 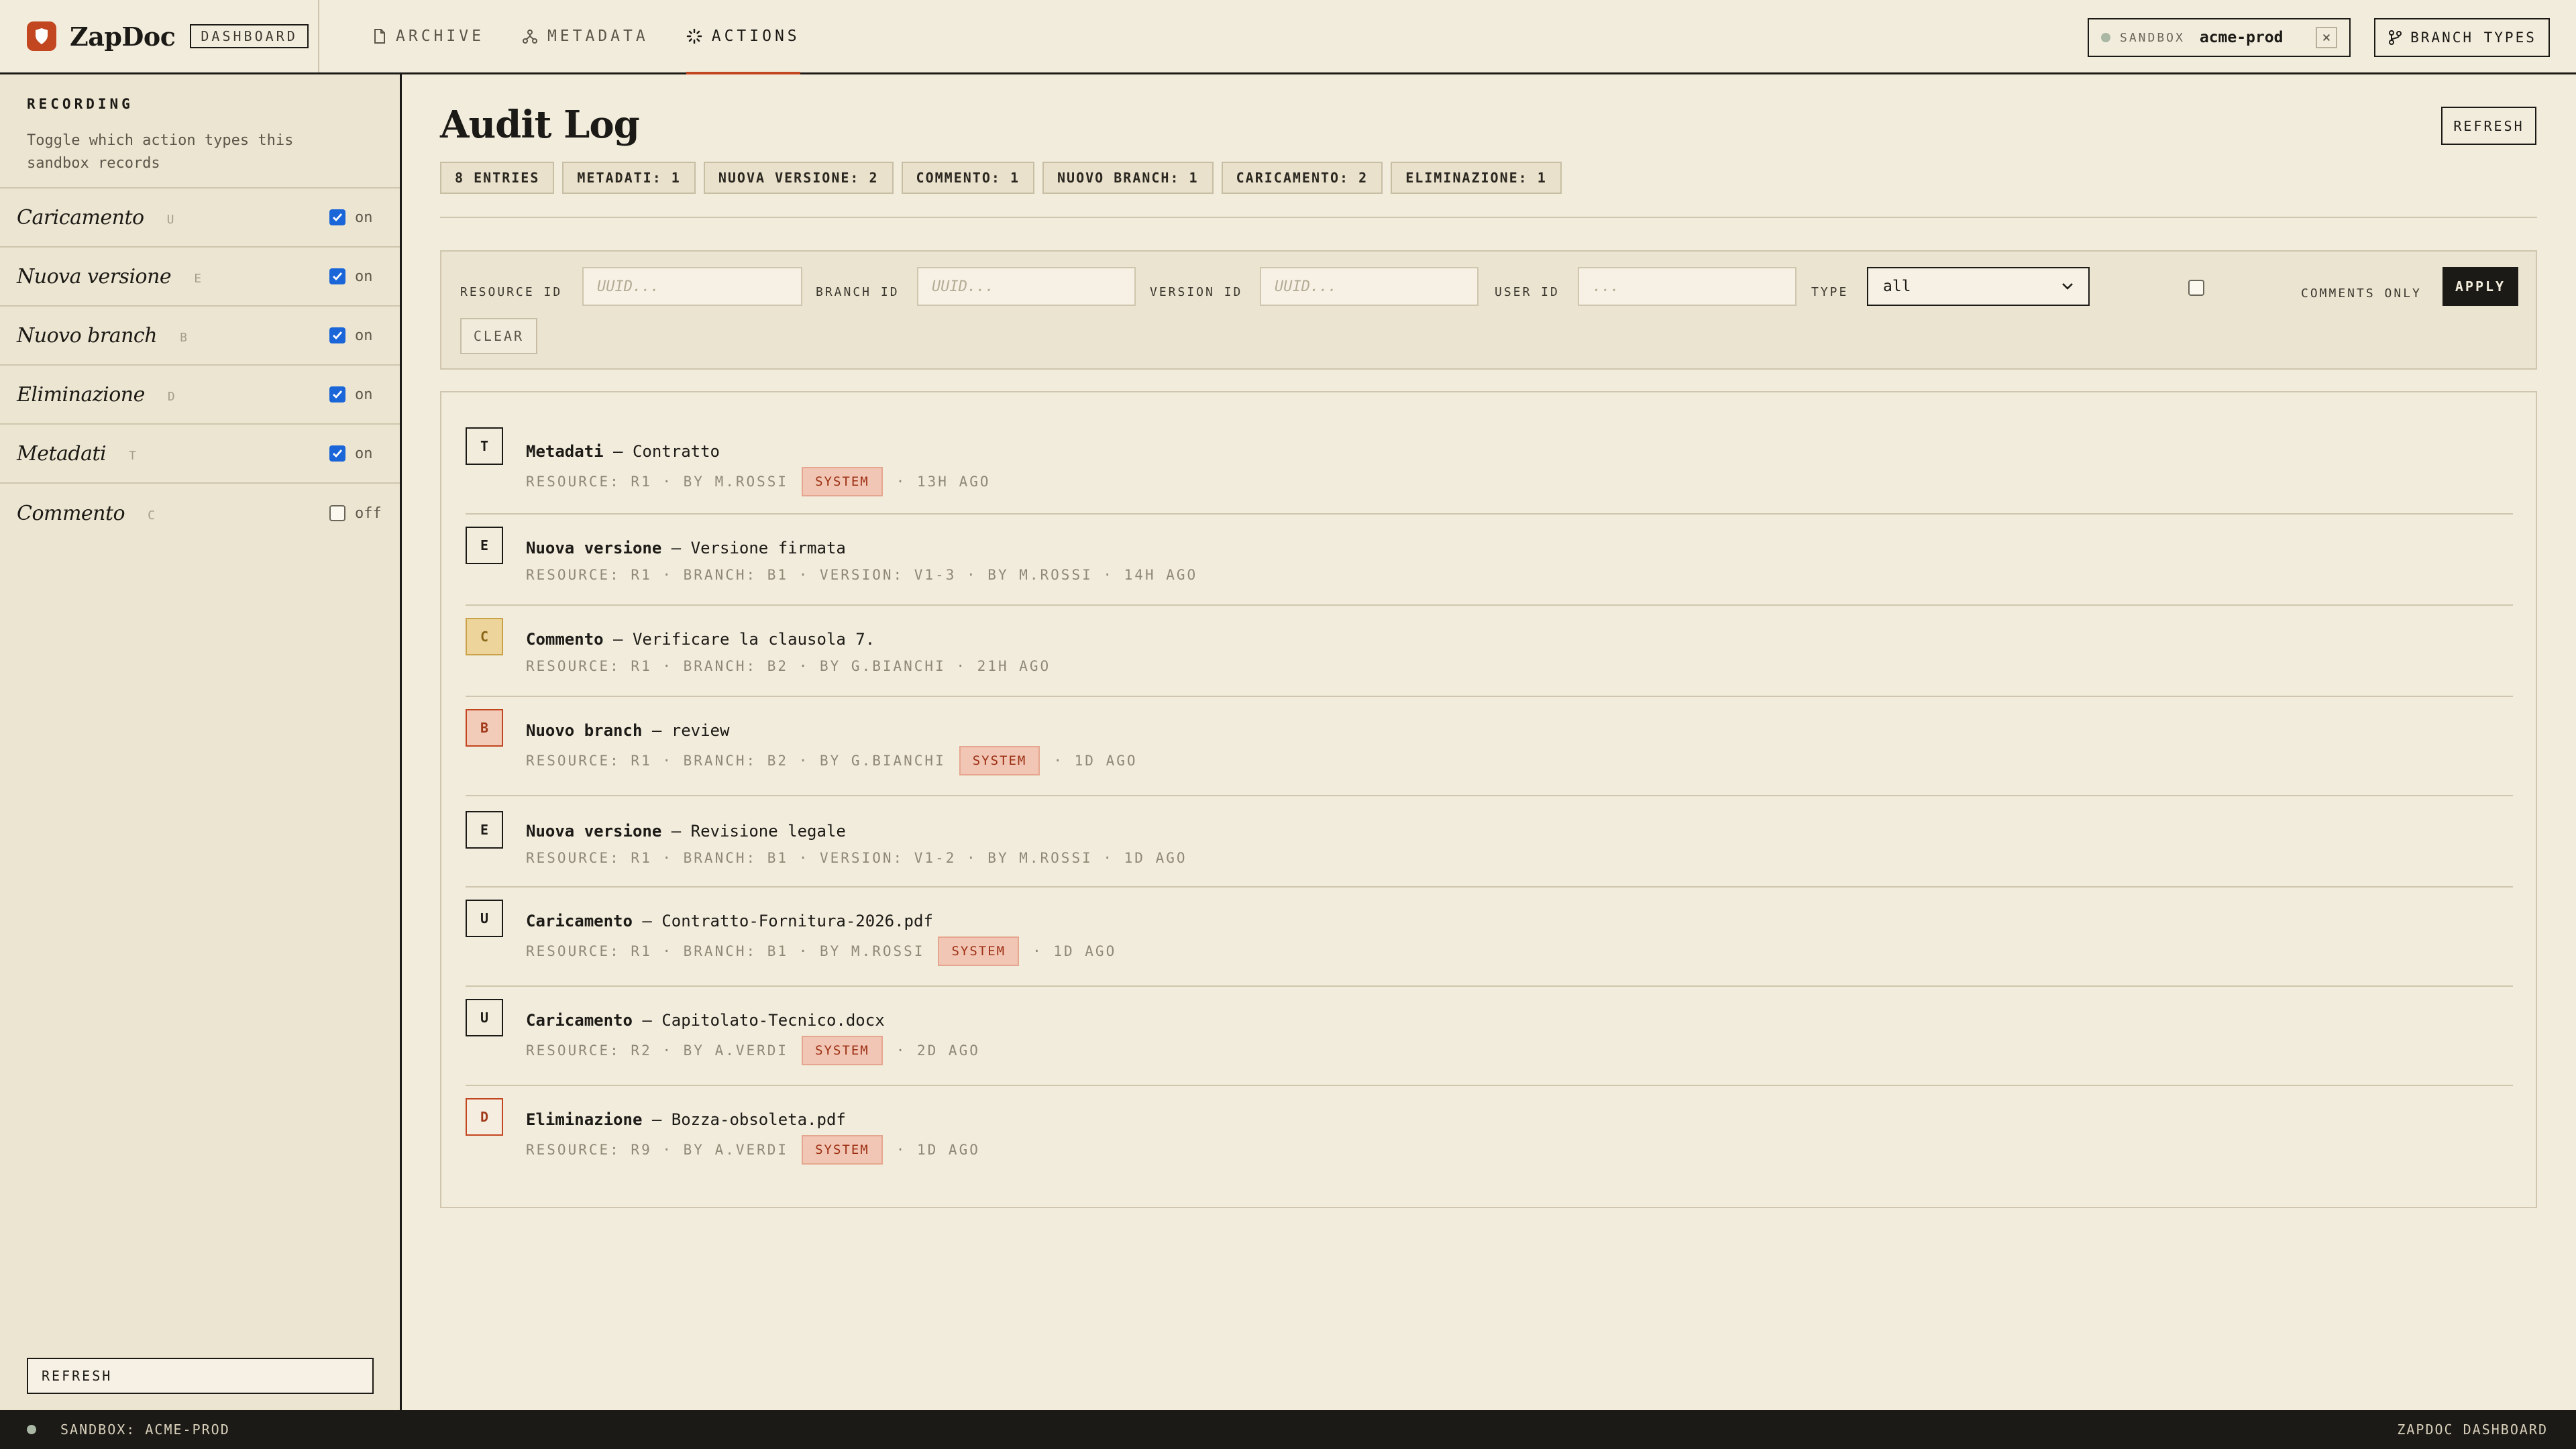 I want to click on toggle-shortcut: U, so click(x=170, y=219).